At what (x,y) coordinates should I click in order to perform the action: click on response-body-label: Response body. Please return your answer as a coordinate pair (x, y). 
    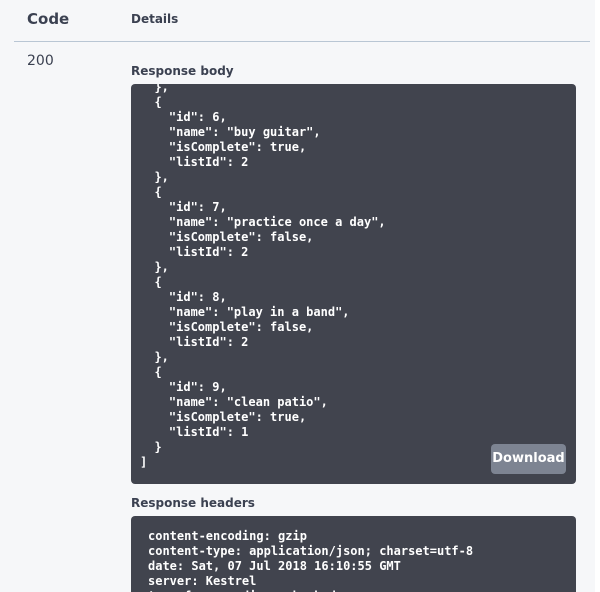
    Looking at the image, I should click on (182, 71).